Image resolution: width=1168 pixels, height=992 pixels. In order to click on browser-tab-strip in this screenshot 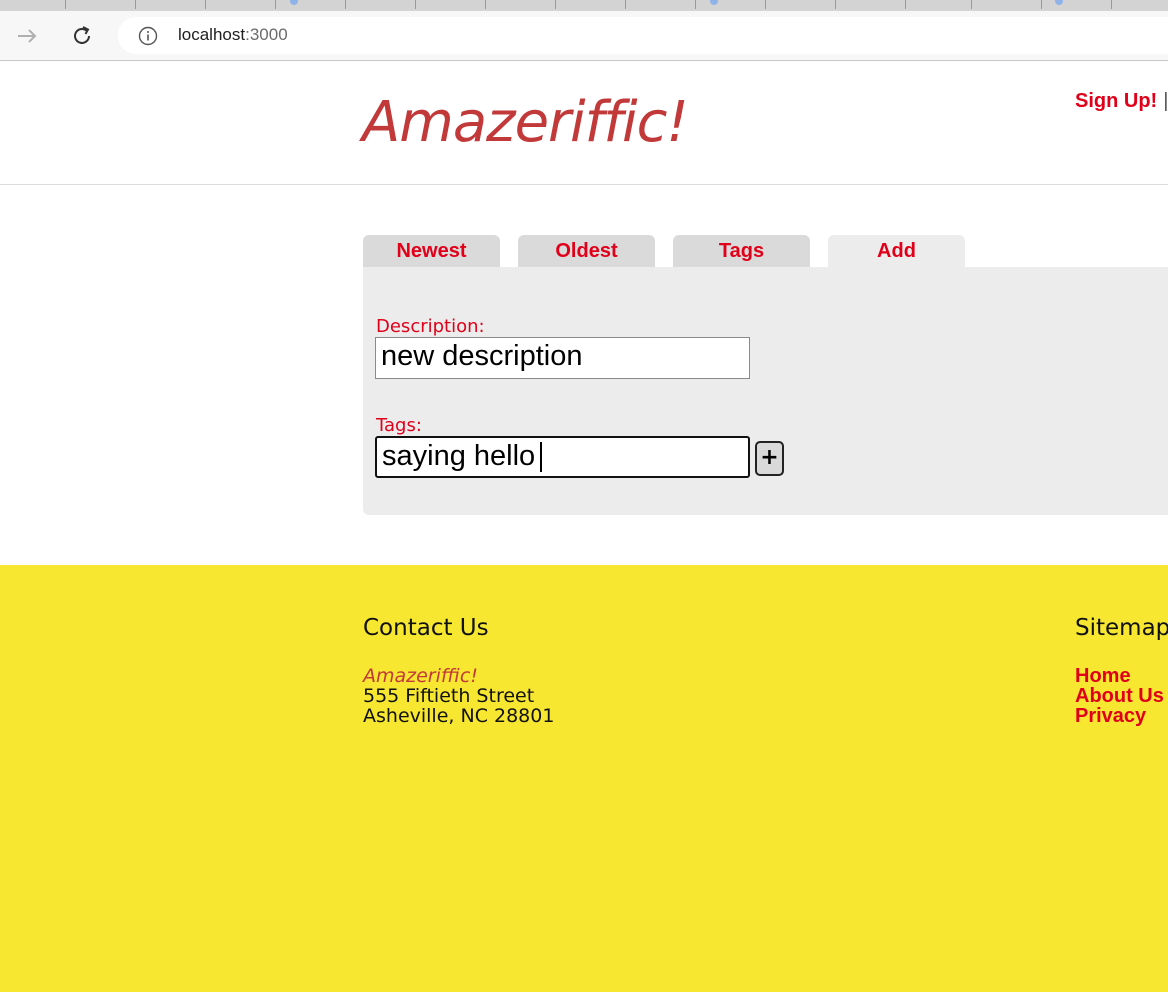, I will do `click(584, 5)`.